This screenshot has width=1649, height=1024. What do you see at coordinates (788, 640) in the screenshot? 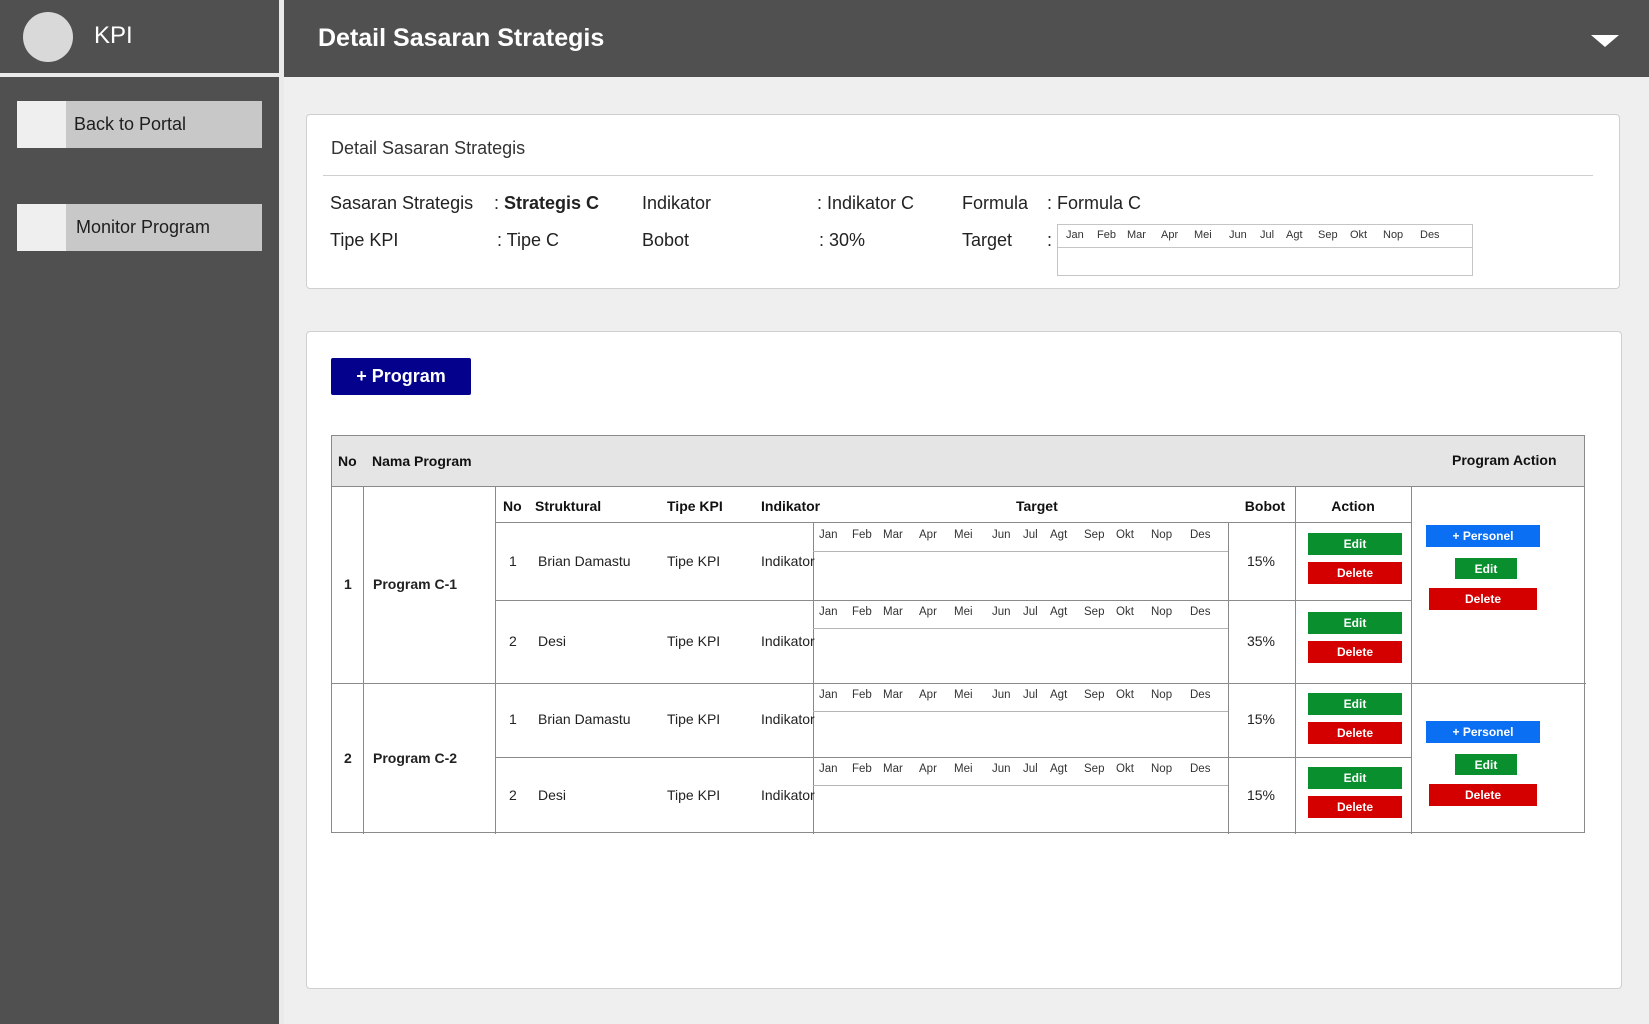
I see `row-indikator: Indikator` at bounding box center [788, 640].